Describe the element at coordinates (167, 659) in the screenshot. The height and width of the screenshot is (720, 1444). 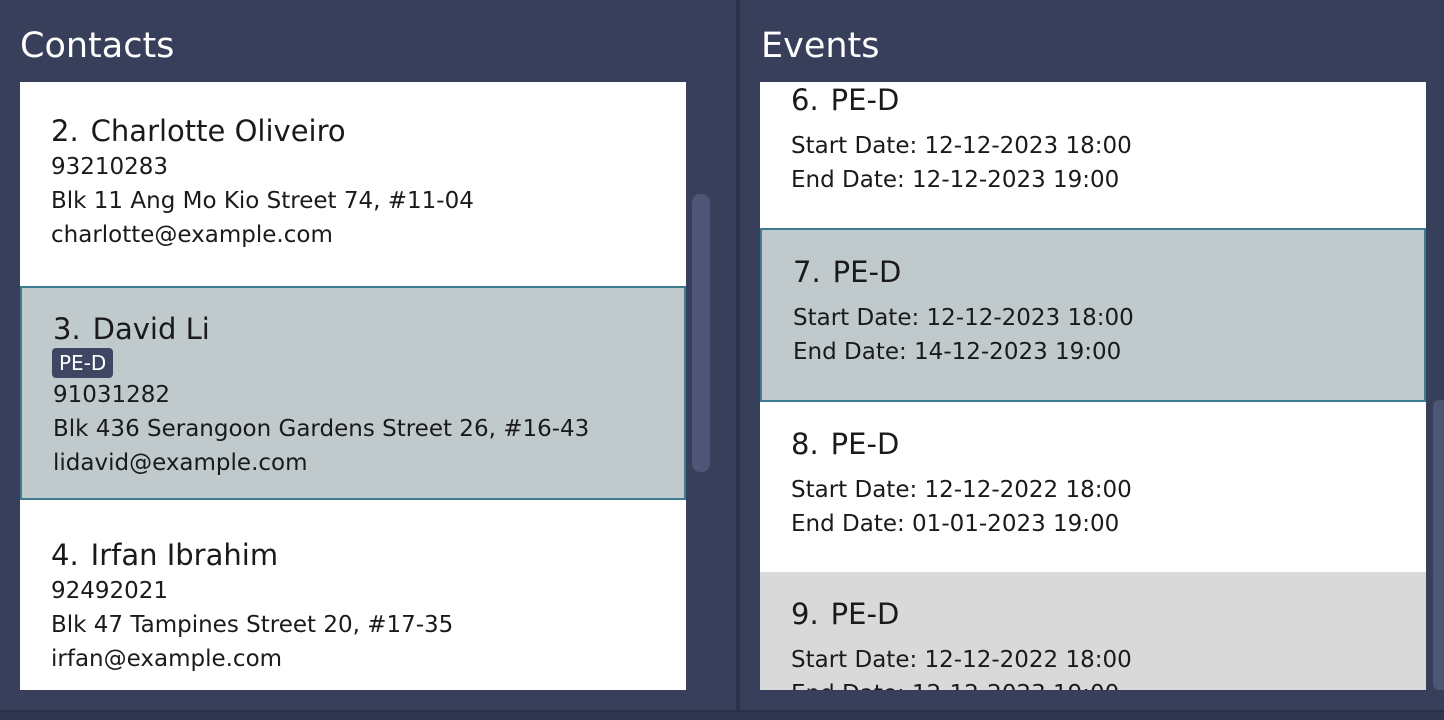
I see `contact-email: irfan@example.com` at that location.